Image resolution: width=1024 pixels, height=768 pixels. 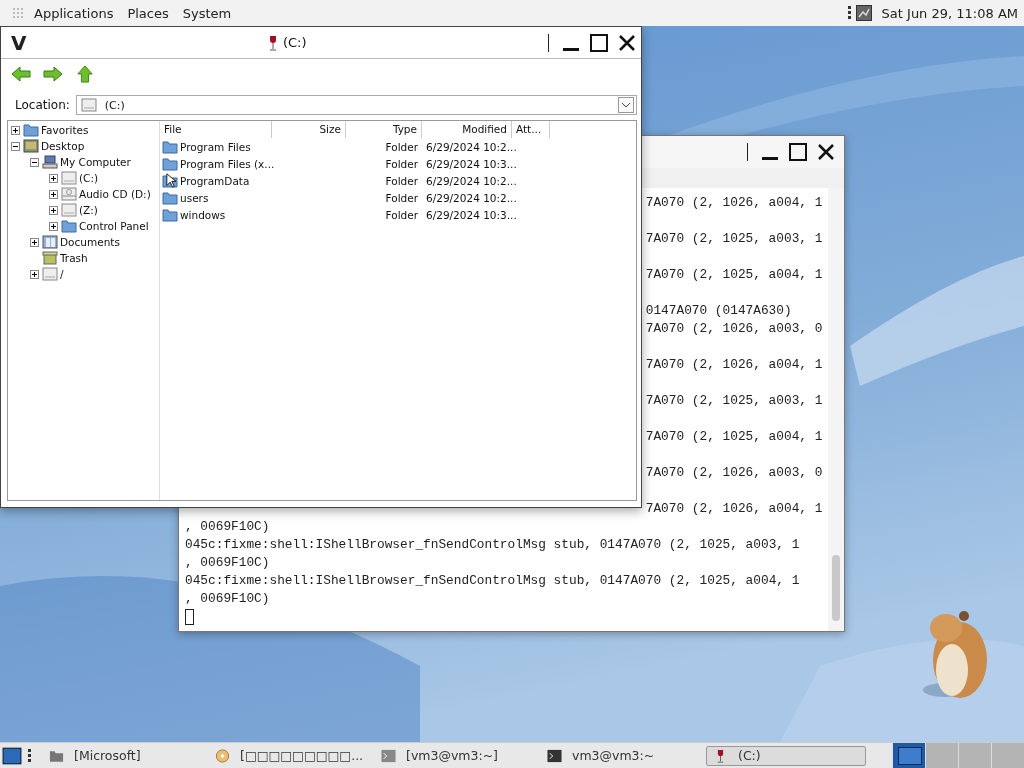 I want to click on back-arrow-icon, so click(x=21, y=74).